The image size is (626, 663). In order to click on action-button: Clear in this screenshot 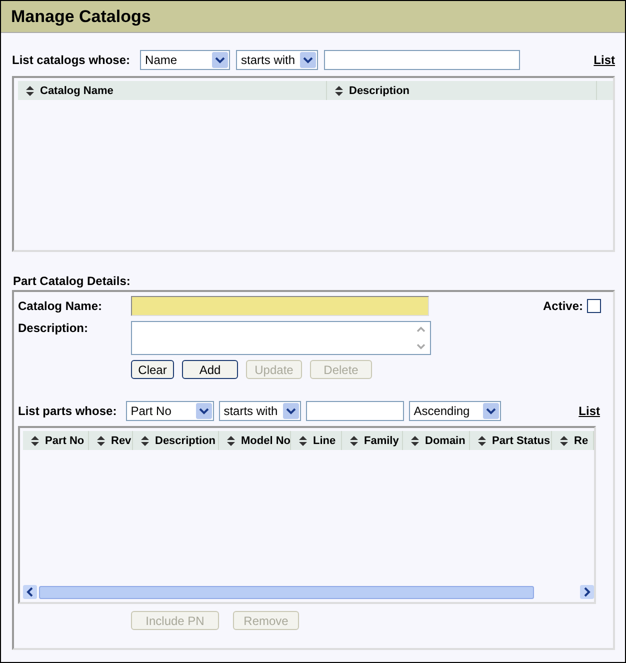, I will do `click(152, 369)`.